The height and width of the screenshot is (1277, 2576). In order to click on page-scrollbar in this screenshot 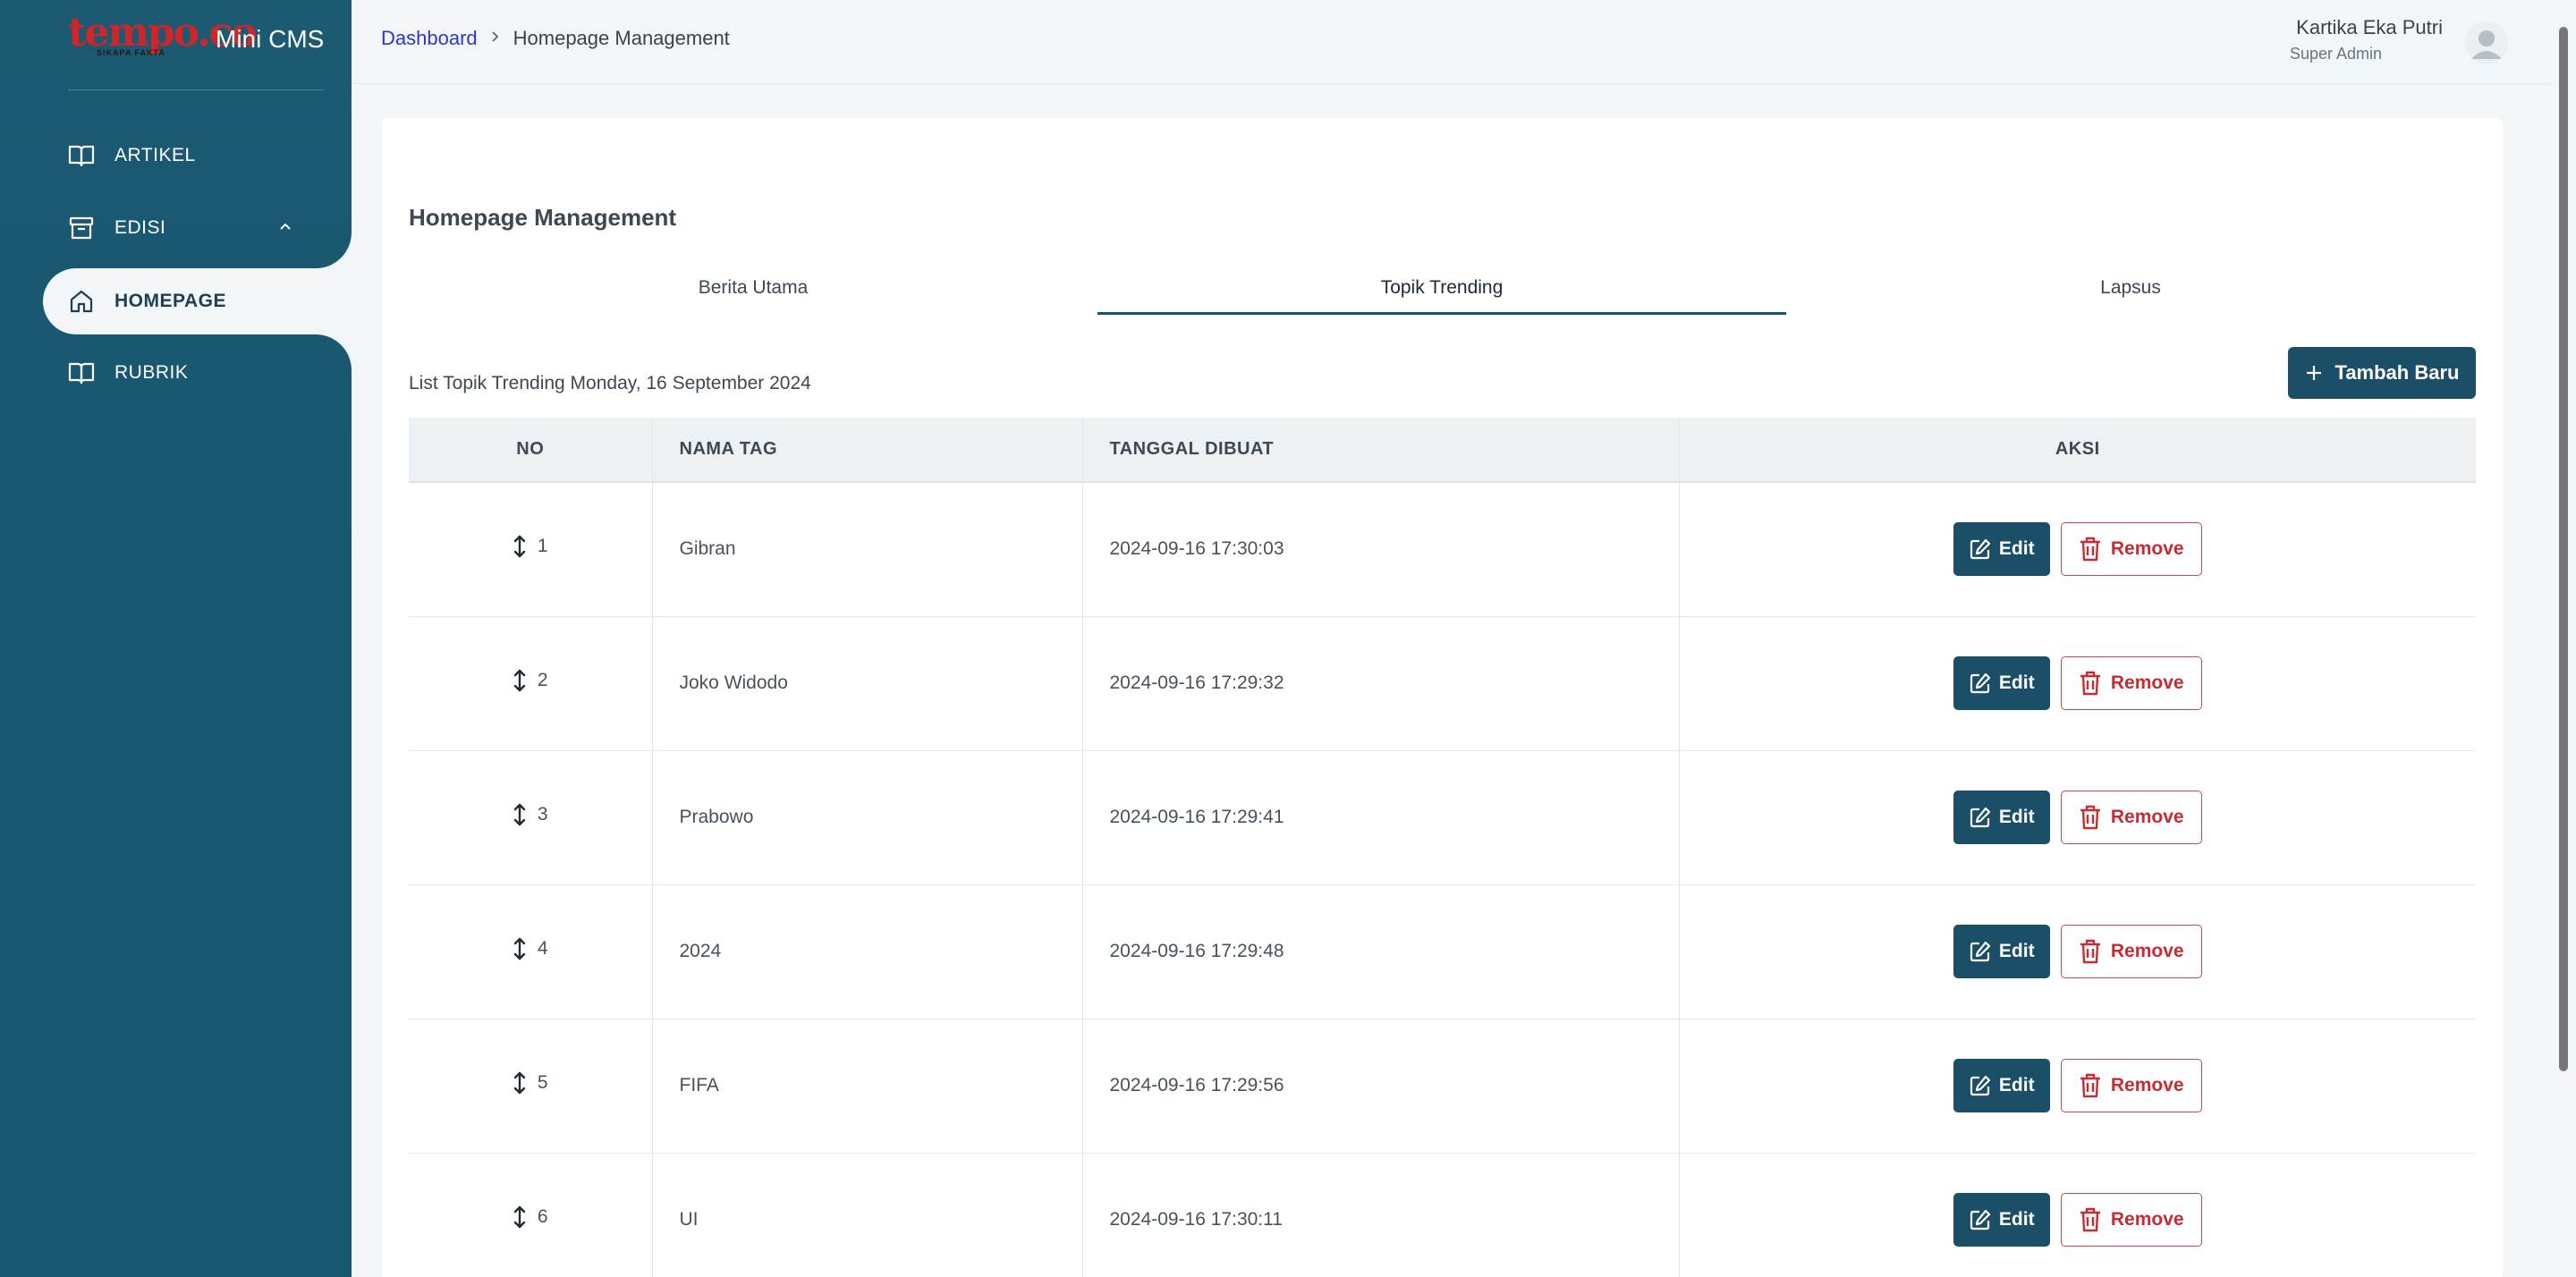, I will do `click(2563, 638)`.